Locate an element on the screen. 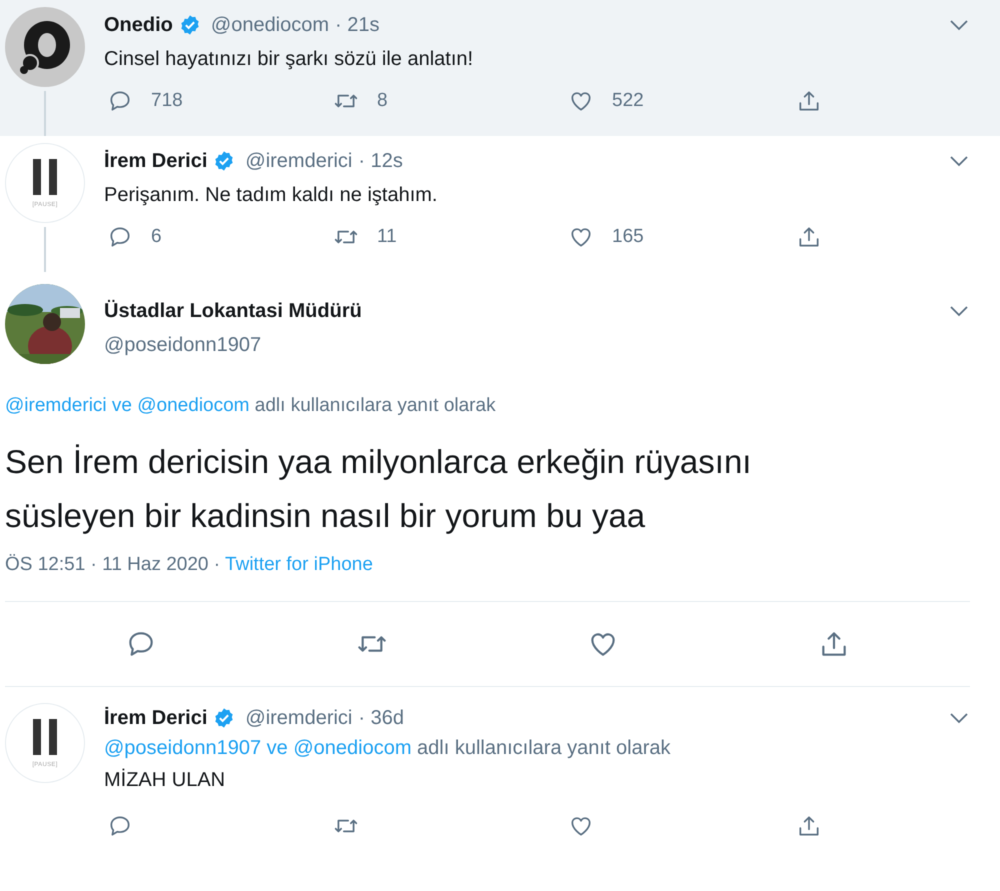 This screenshot has width=1000, height=891. action-count: 522 is located at coordinates (628, 100).